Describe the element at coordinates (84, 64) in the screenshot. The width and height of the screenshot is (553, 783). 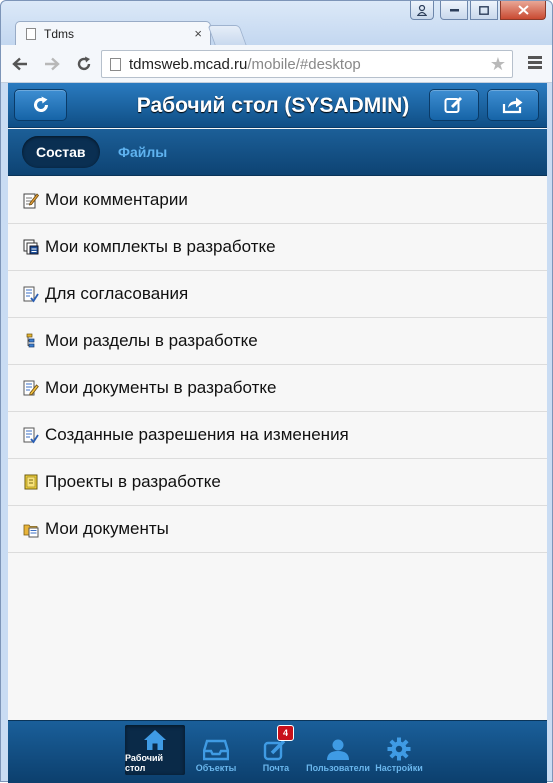
I see `reload-icon` at that location.